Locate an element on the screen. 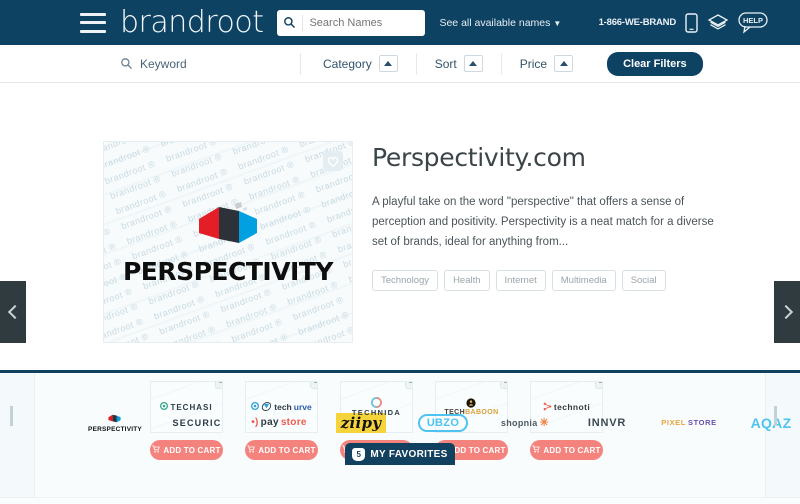  favorite-label: TECHBABOON is located at coordinates (471, 412).